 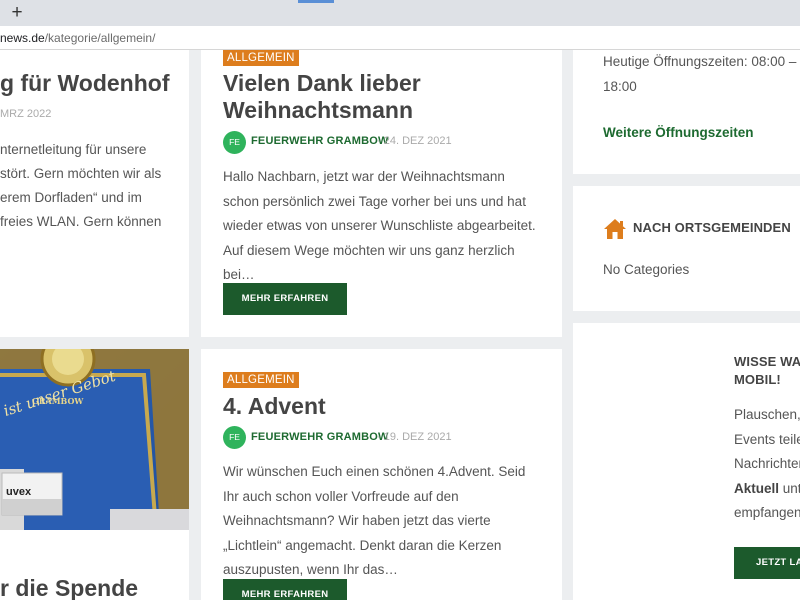 What do you see at coordinates (400, 38) in the screenshot?
I see `address-bar: news.de/kategorie/allgemein/` at bounding box center [400, 38].